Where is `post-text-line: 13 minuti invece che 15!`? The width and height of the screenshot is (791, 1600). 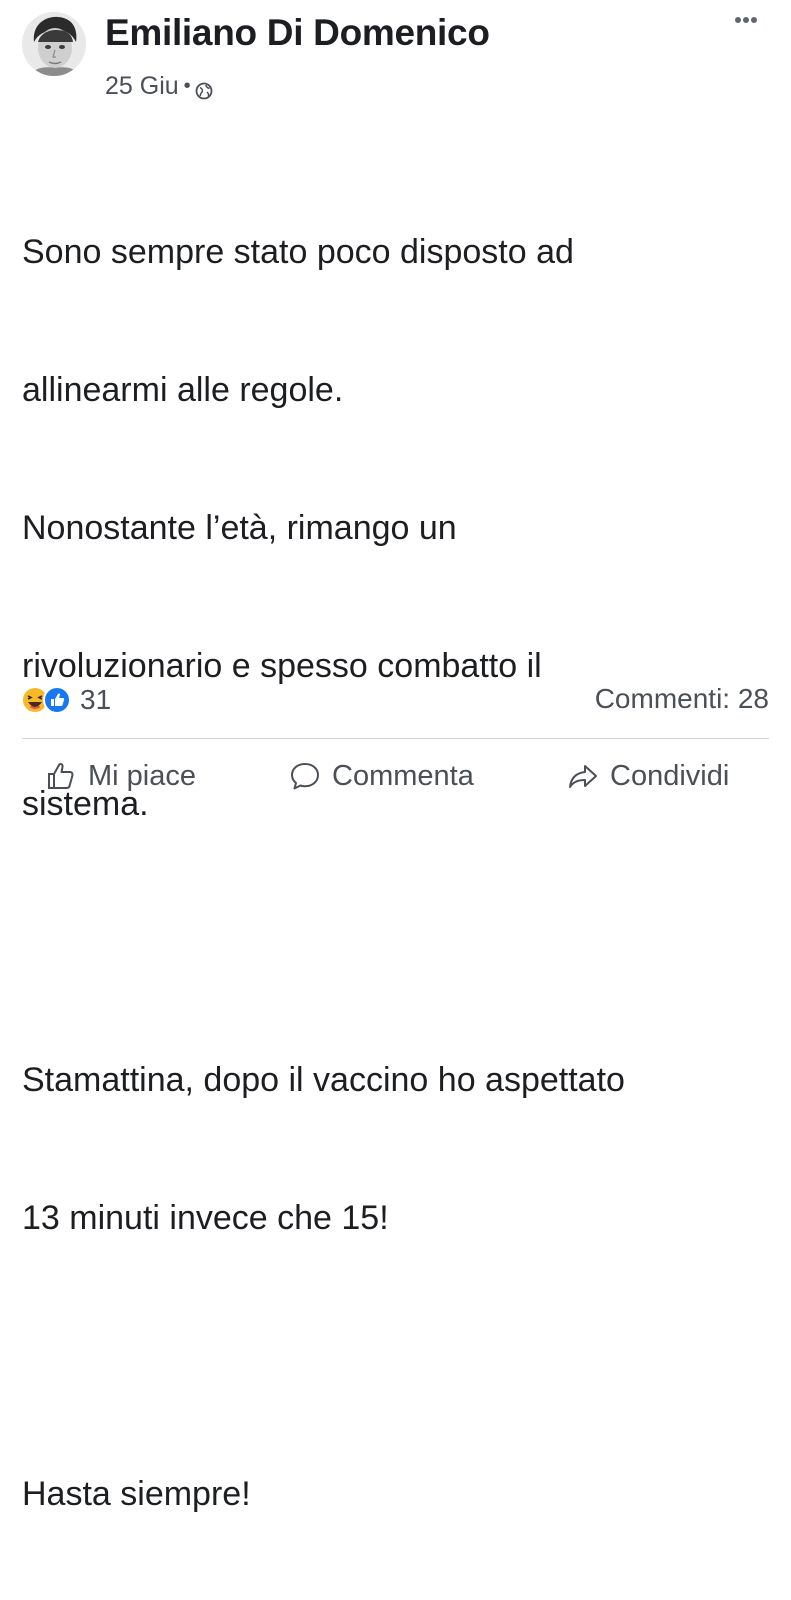 post-text-line: 13 minuti invece che 15! is located at coordinates (205, 1218).